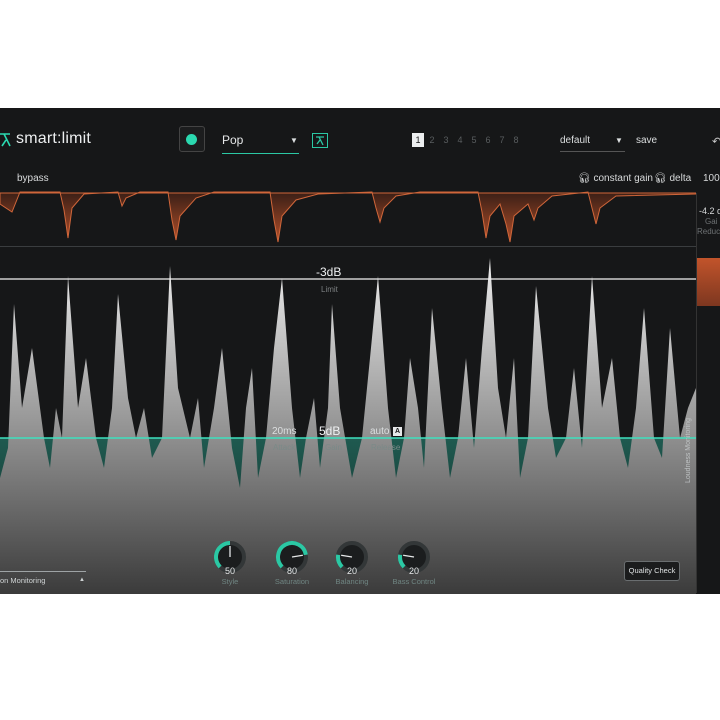 This screenshot has height=720, width=720. I want to click on gain-value: 5dB, so click(329, 431).